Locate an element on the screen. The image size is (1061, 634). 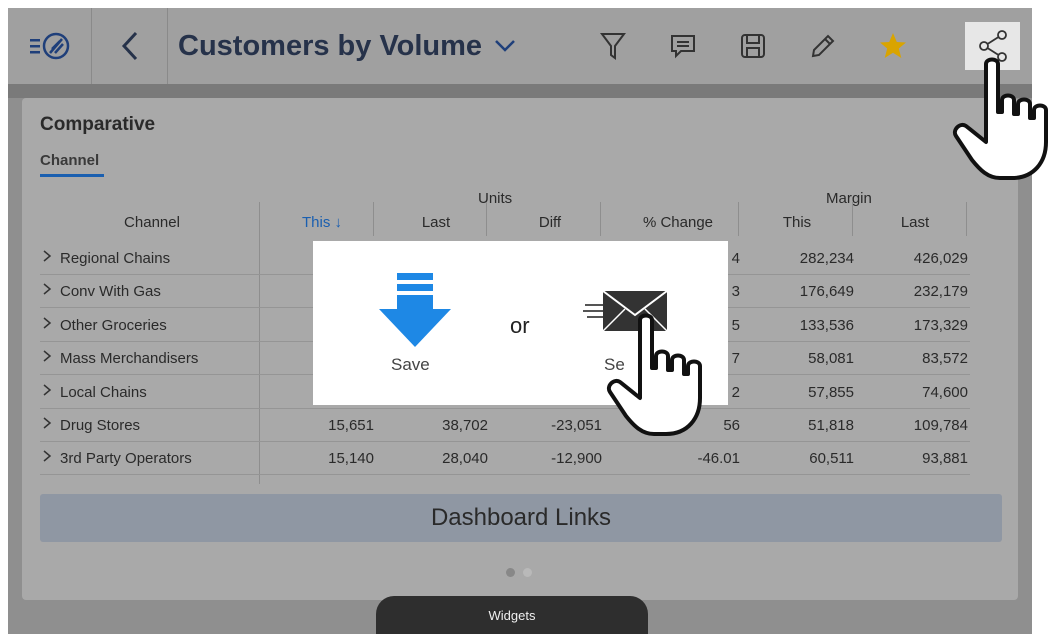
row-channel-name: Conv With Gas is located at coordinates (110, 292).